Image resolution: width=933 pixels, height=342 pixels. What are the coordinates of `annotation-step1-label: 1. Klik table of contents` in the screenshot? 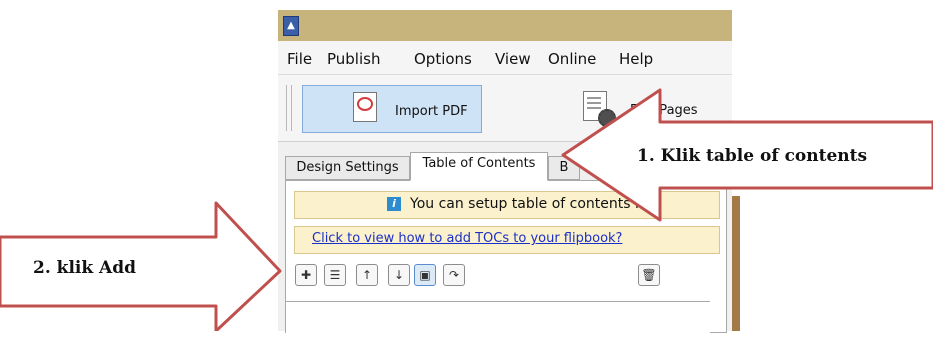 It's located at (752, 156).